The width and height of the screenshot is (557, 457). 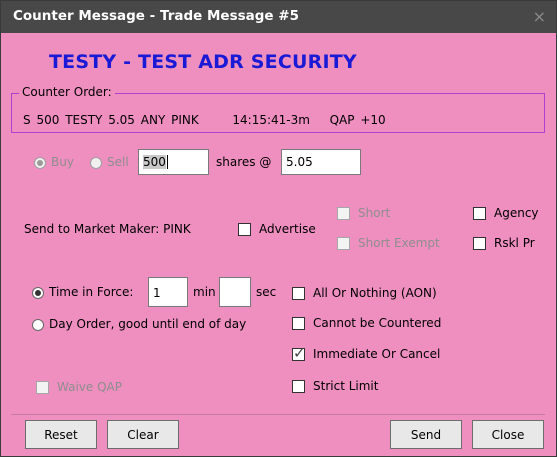 I want to click on shares-input: 500, so click(x=173, y=162).